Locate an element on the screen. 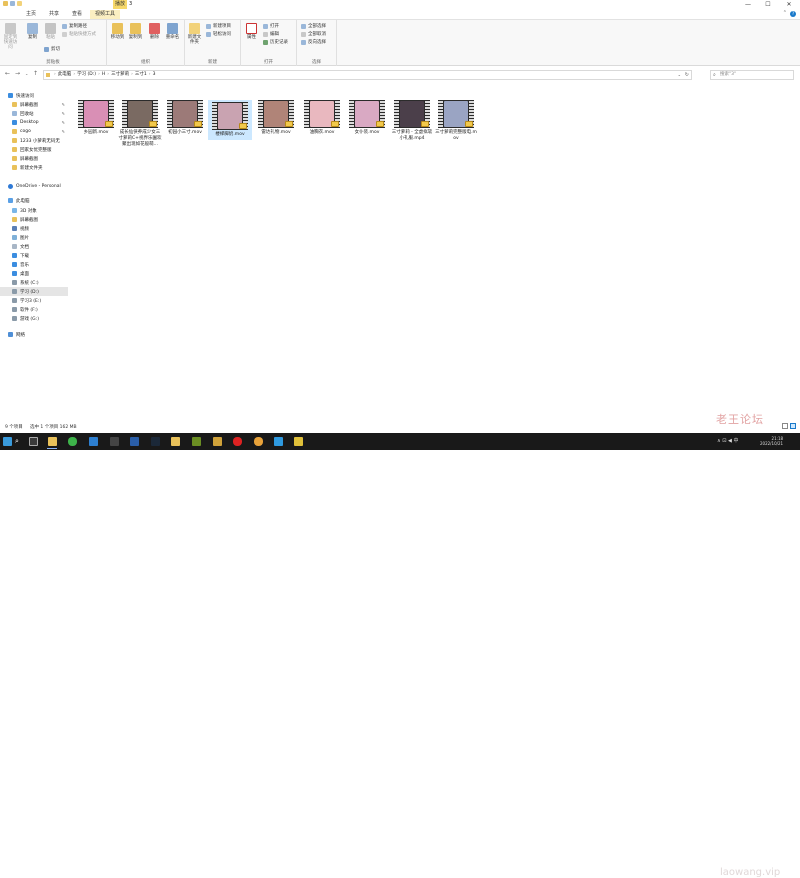 Image resolution: width=800 pixels, height=878 pixels. nav-item: 图片 is located at coordinates (34, 237).